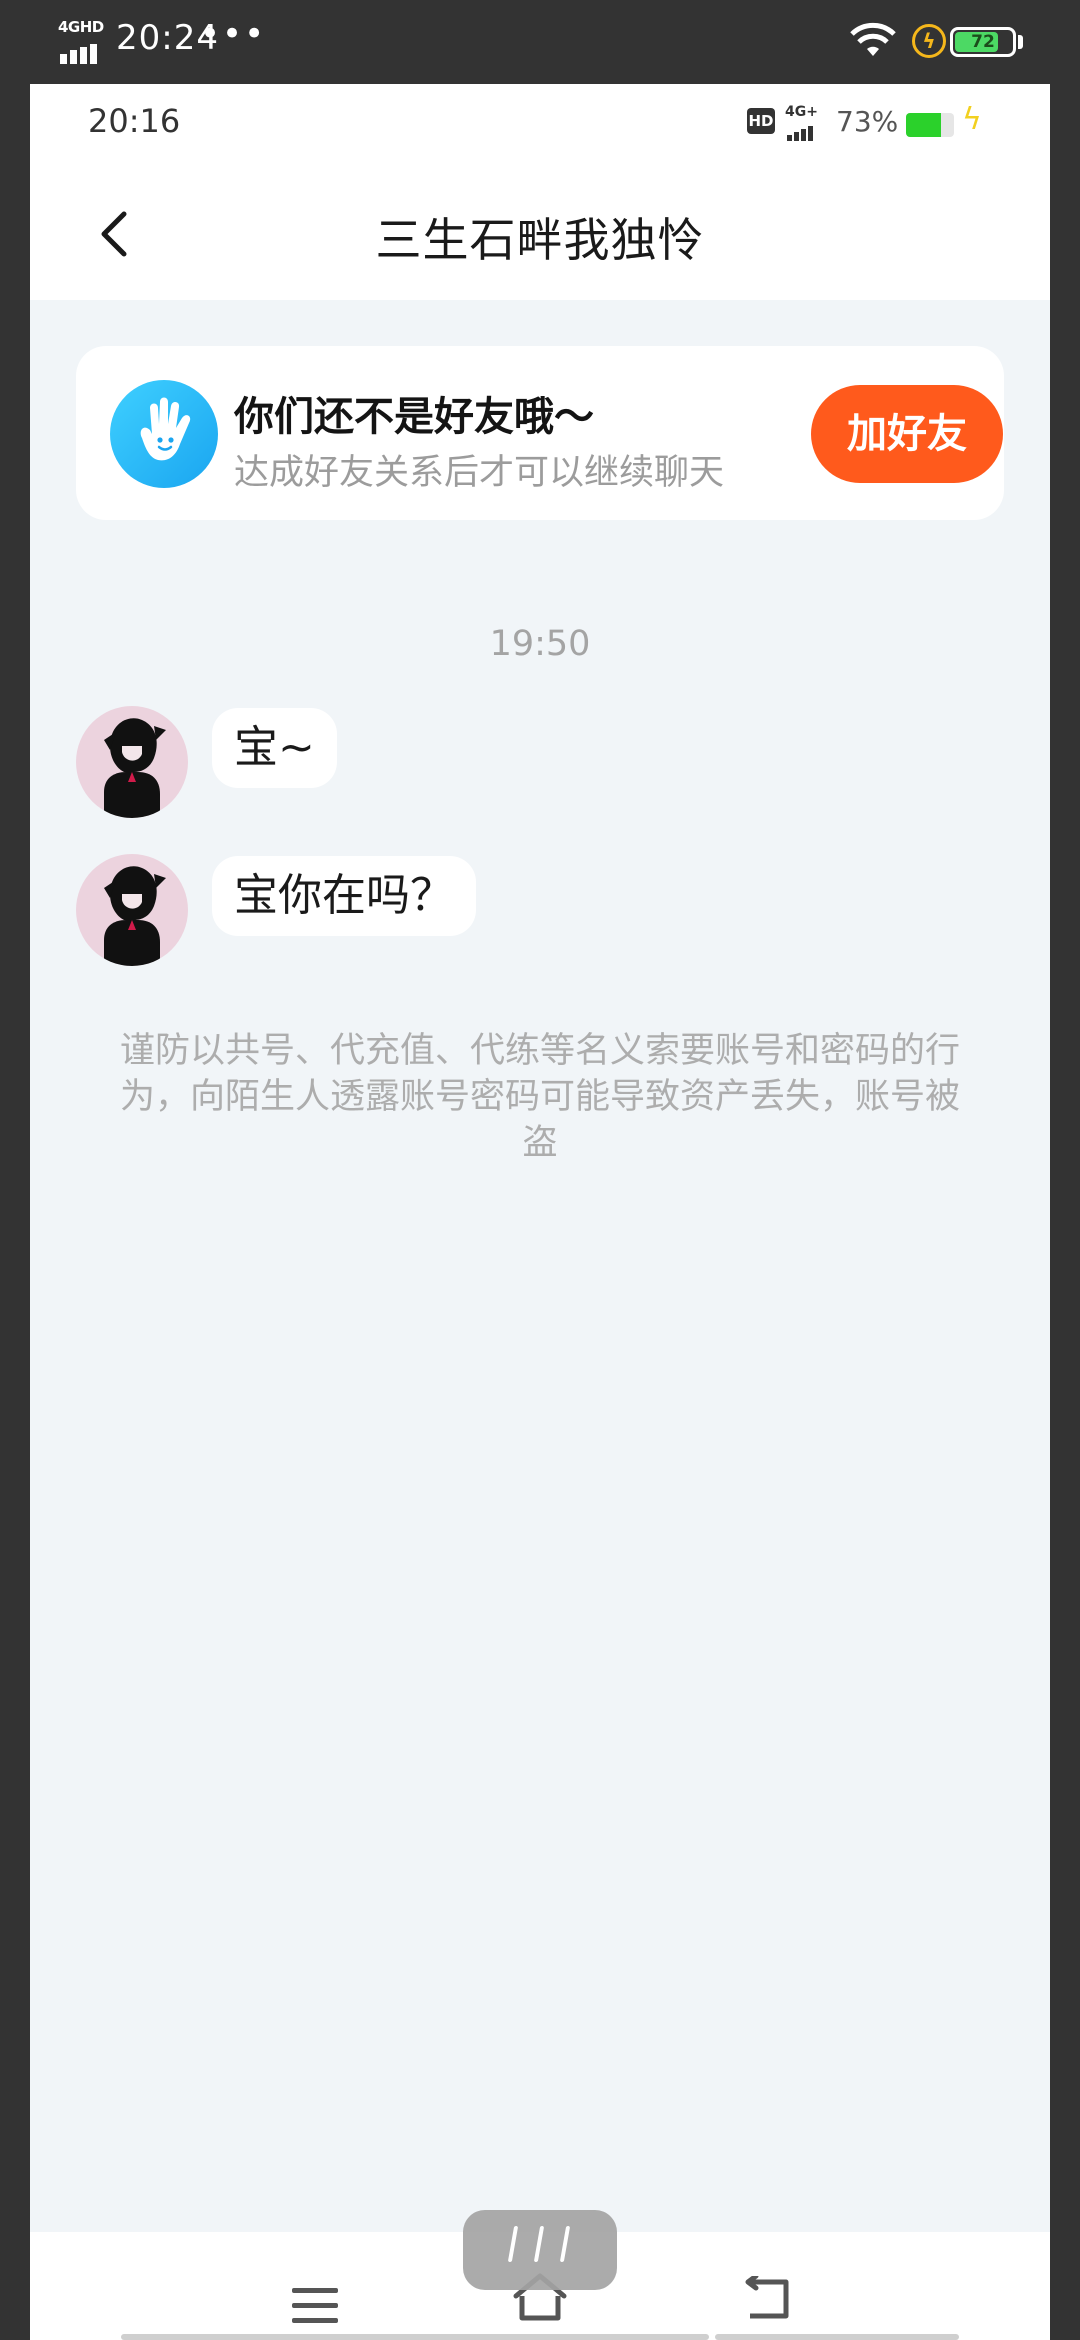 The image size is (1080, 2340). What do you see at coordinates (315, 2306) in the screenshot?
I see `menu-icon` at bounding box center [315, 2306].